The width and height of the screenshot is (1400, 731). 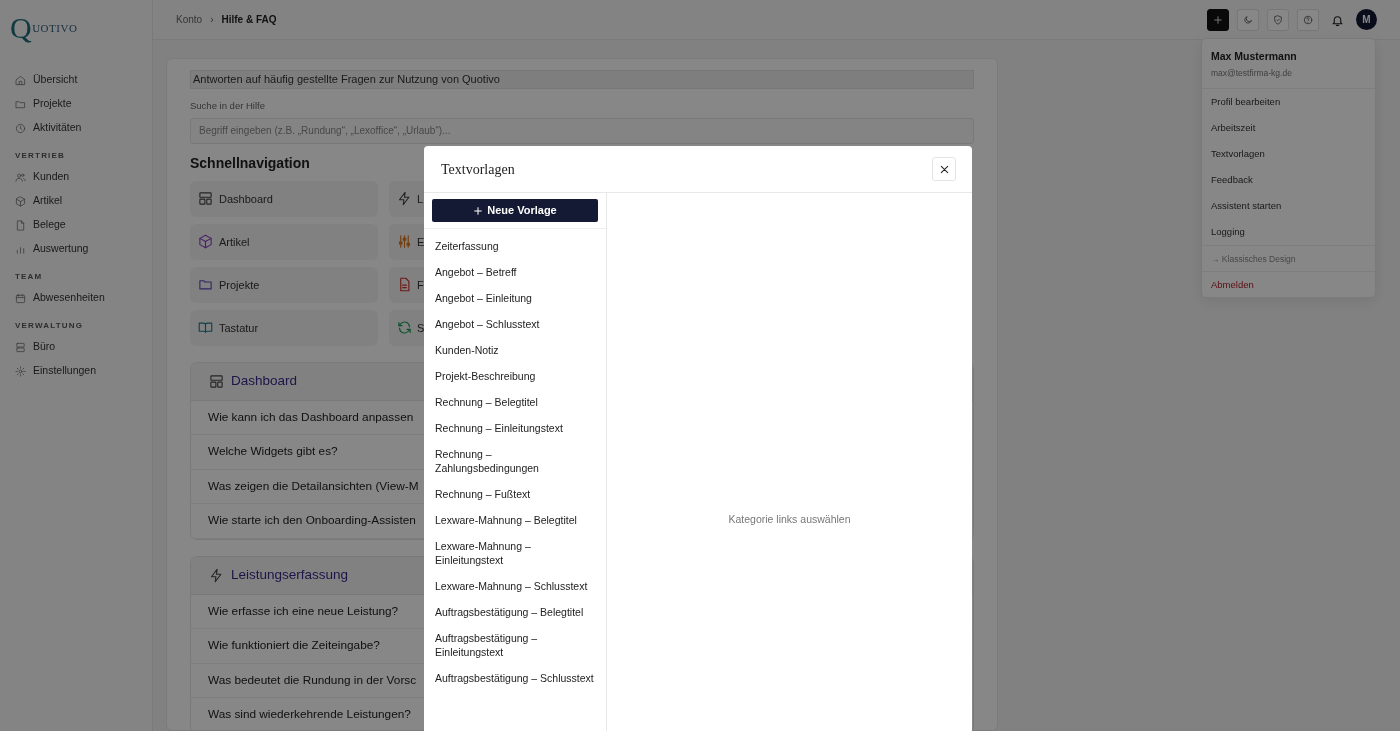 I want to click on sidebar-item: Belege, so click(x=76, y=225).